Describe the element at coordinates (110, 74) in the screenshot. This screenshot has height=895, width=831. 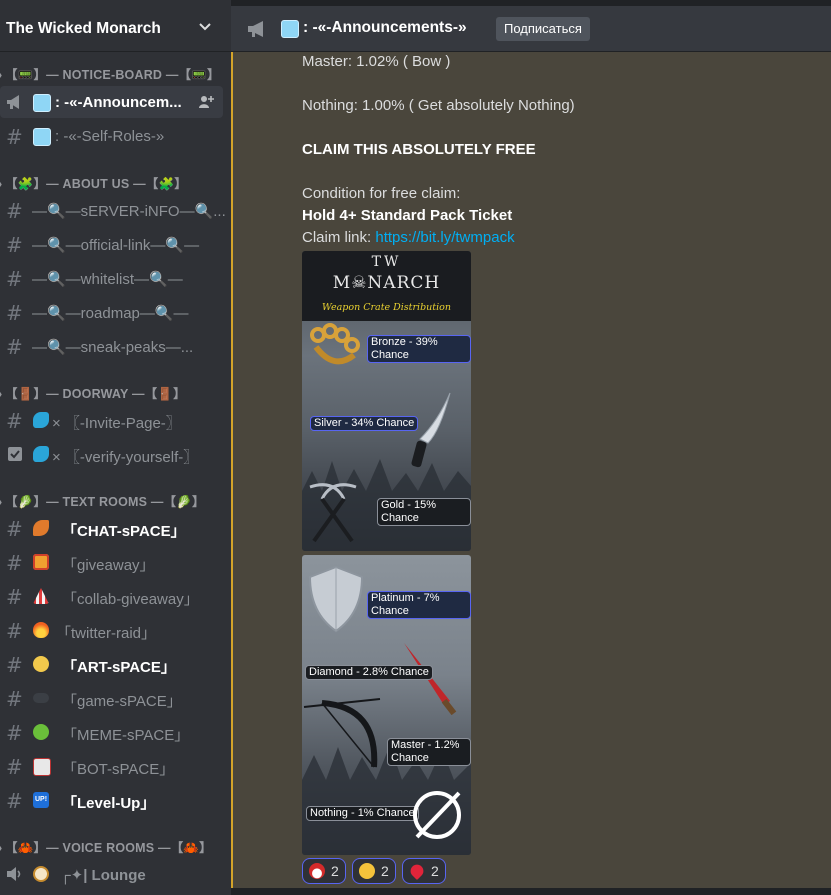
I see `category-notice-board: ›【📟】— NOTICE-BOARD —【📟】` at that location.